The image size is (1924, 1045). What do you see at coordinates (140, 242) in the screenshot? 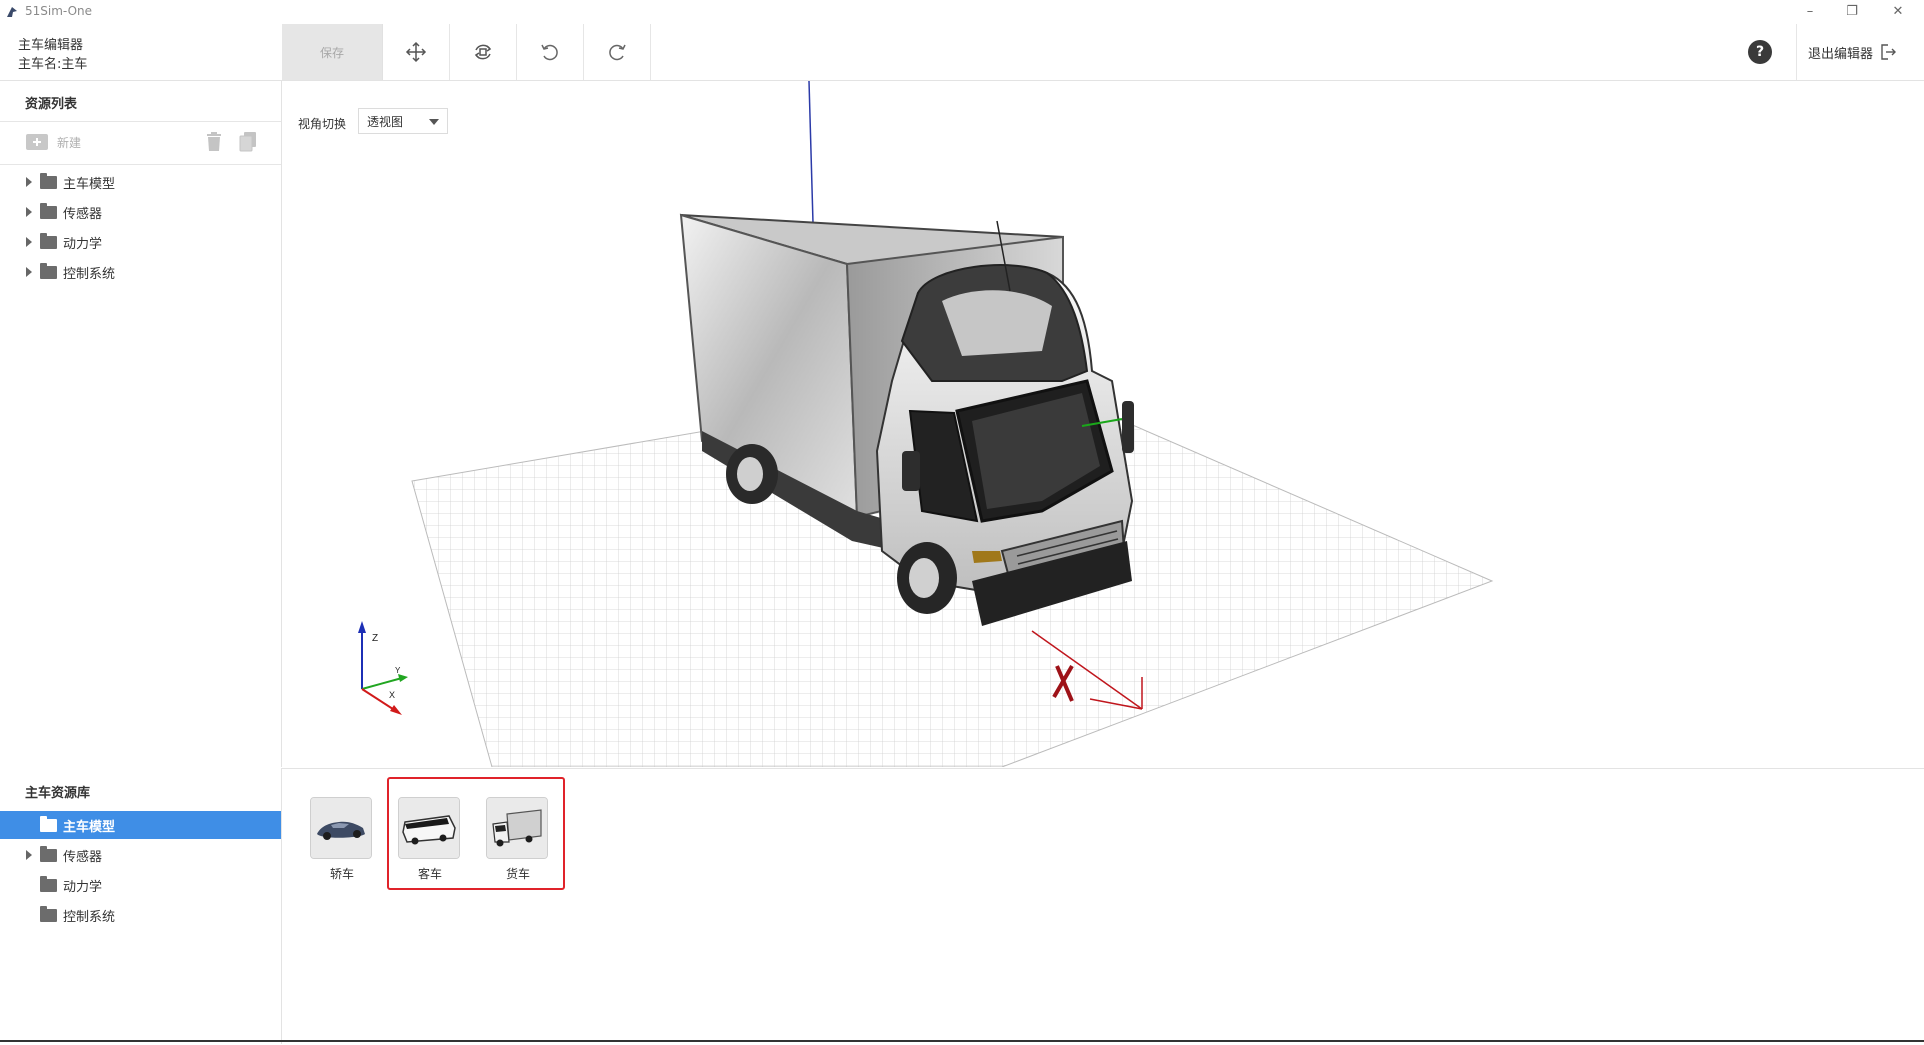
I see `tree-item-dynamics: 动力学` at bounding box center [140, 242].